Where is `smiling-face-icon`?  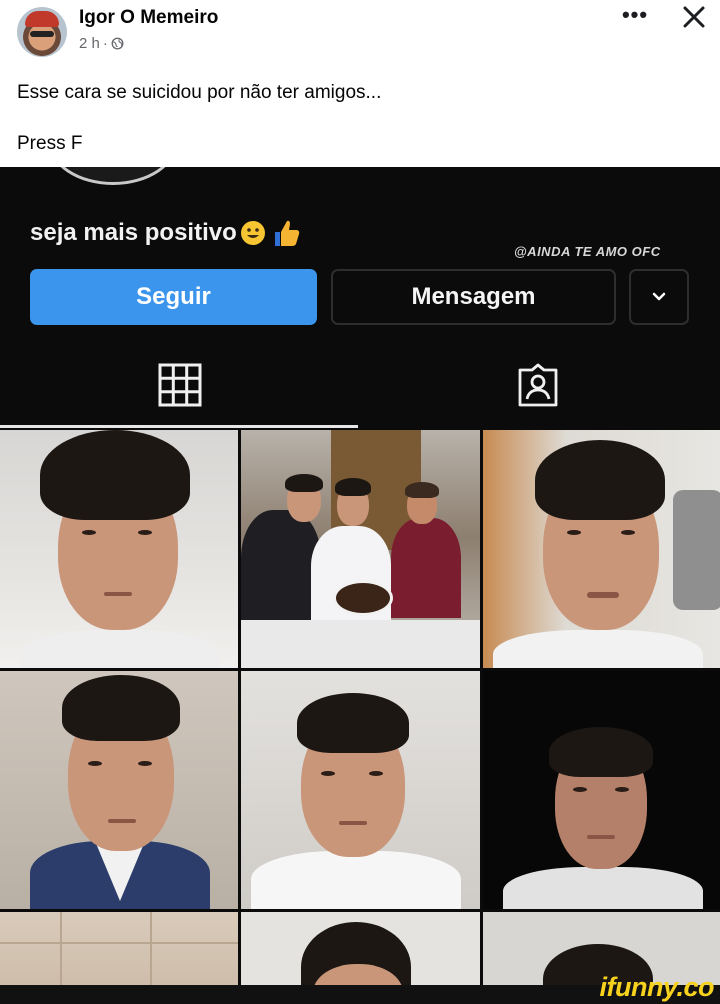 smiling-face-icon is located at coordinates (252, 233).